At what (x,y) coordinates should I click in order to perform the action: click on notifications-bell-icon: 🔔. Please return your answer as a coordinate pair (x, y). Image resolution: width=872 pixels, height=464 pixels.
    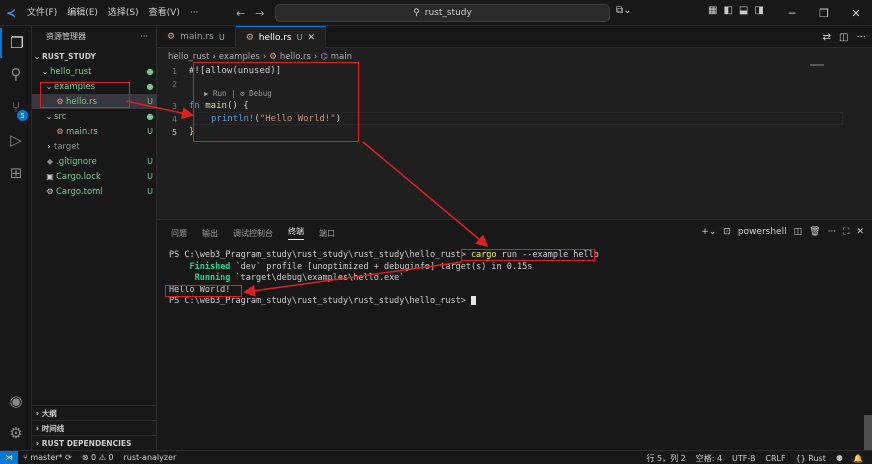
    Looking at the image, I should click on (858, 458).